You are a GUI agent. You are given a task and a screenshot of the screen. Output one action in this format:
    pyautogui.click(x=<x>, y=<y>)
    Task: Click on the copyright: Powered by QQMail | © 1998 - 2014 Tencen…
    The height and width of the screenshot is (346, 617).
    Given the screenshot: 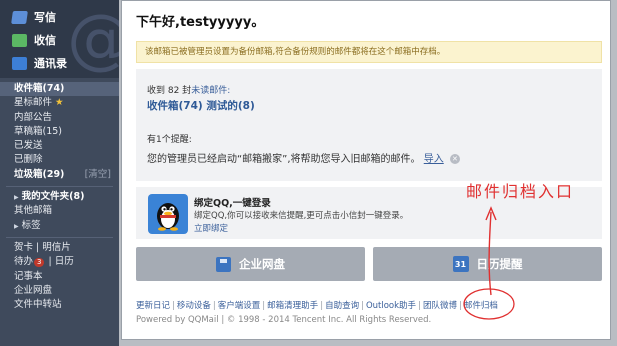 What is the action you would take?
    pyautogui.click(x=284, y=320)
    